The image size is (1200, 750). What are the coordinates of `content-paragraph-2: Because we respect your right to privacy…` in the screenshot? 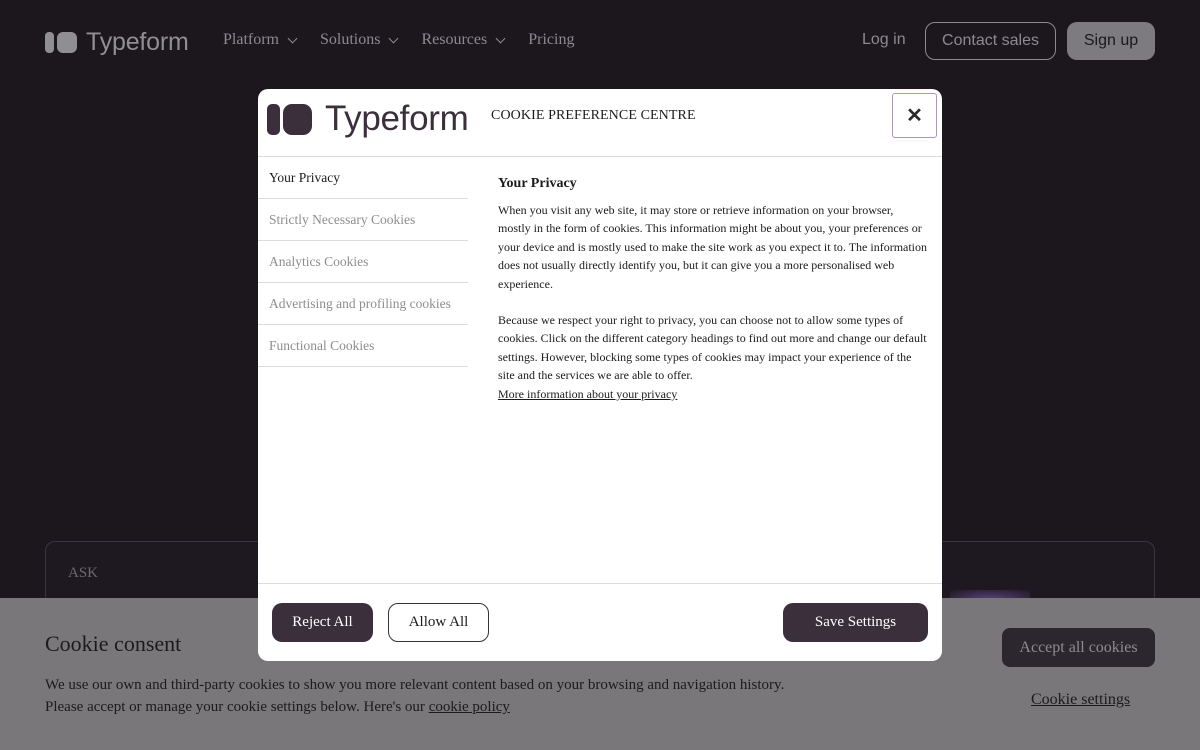 It's located at (712, 348).